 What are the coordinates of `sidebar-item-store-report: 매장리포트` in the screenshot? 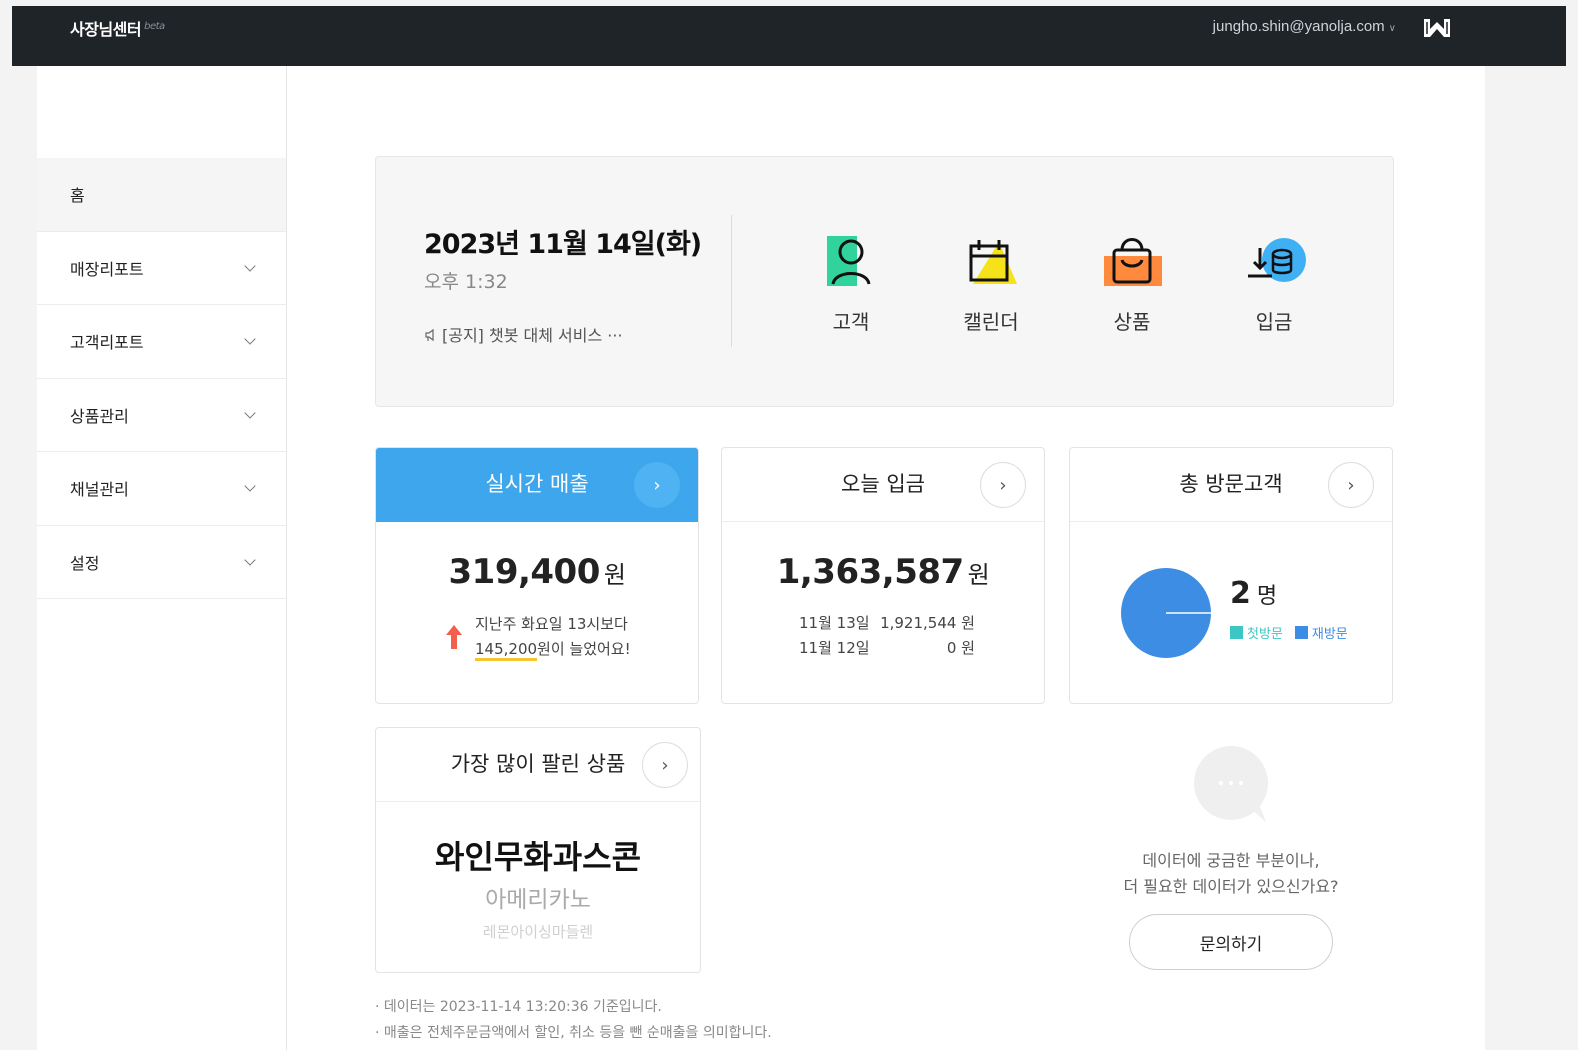 It's located at (161, 268).